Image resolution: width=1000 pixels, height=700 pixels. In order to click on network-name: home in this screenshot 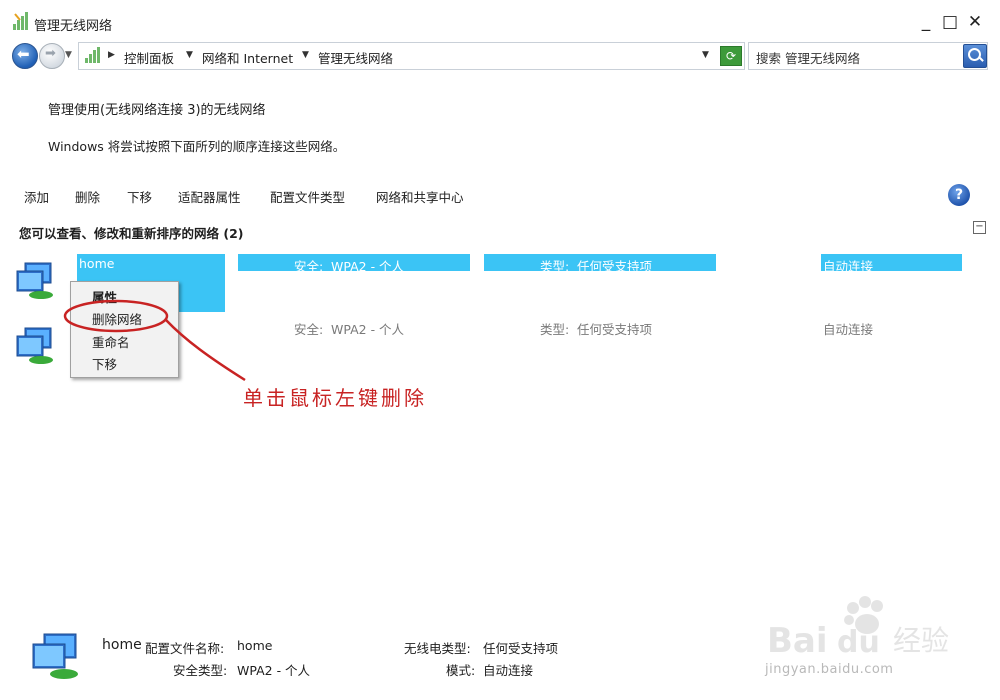, I will do `click(96, 263)`.